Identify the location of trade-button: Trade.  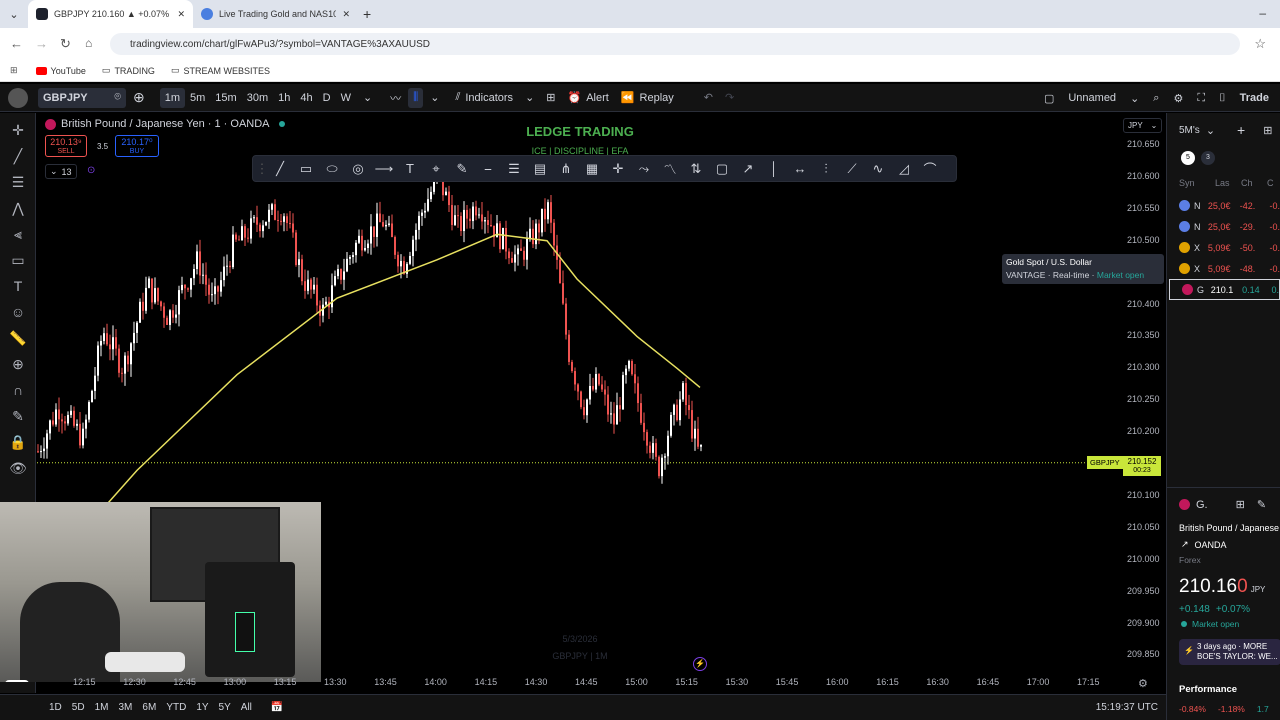
(1254, 98).